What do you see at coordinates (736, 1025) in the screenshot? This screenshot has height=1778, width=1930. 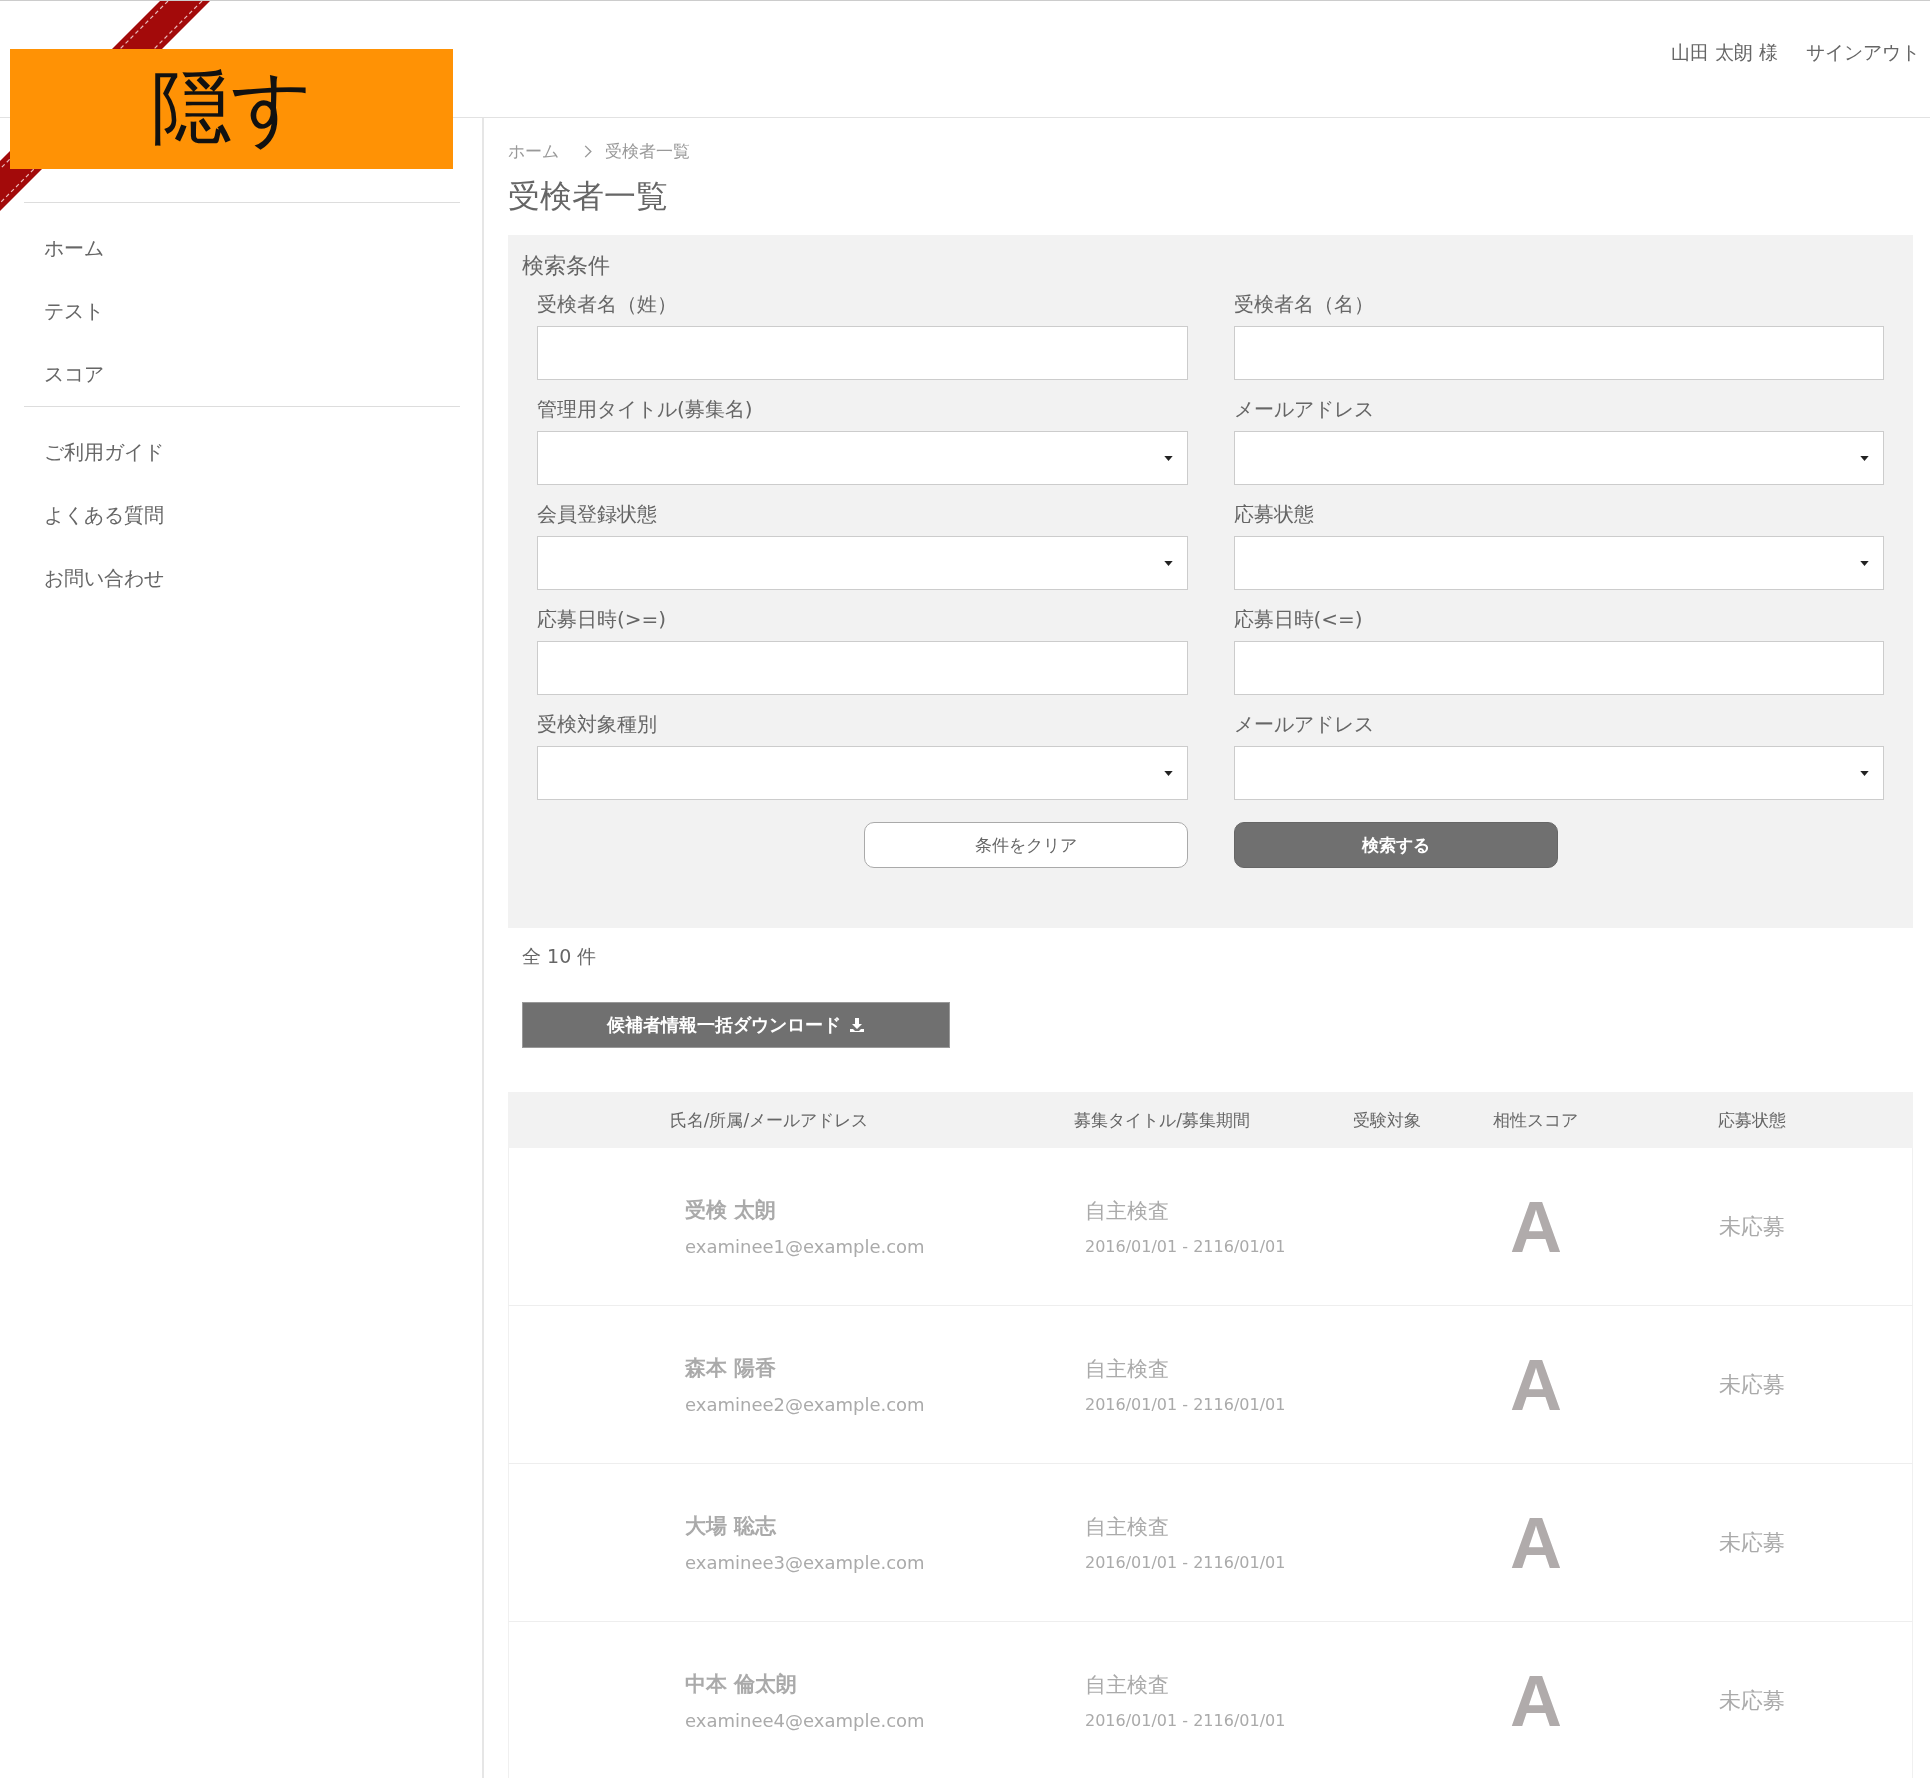 I see `download-button: 候補者情報一括ダウンロード` at bounding box center [736, 1025].